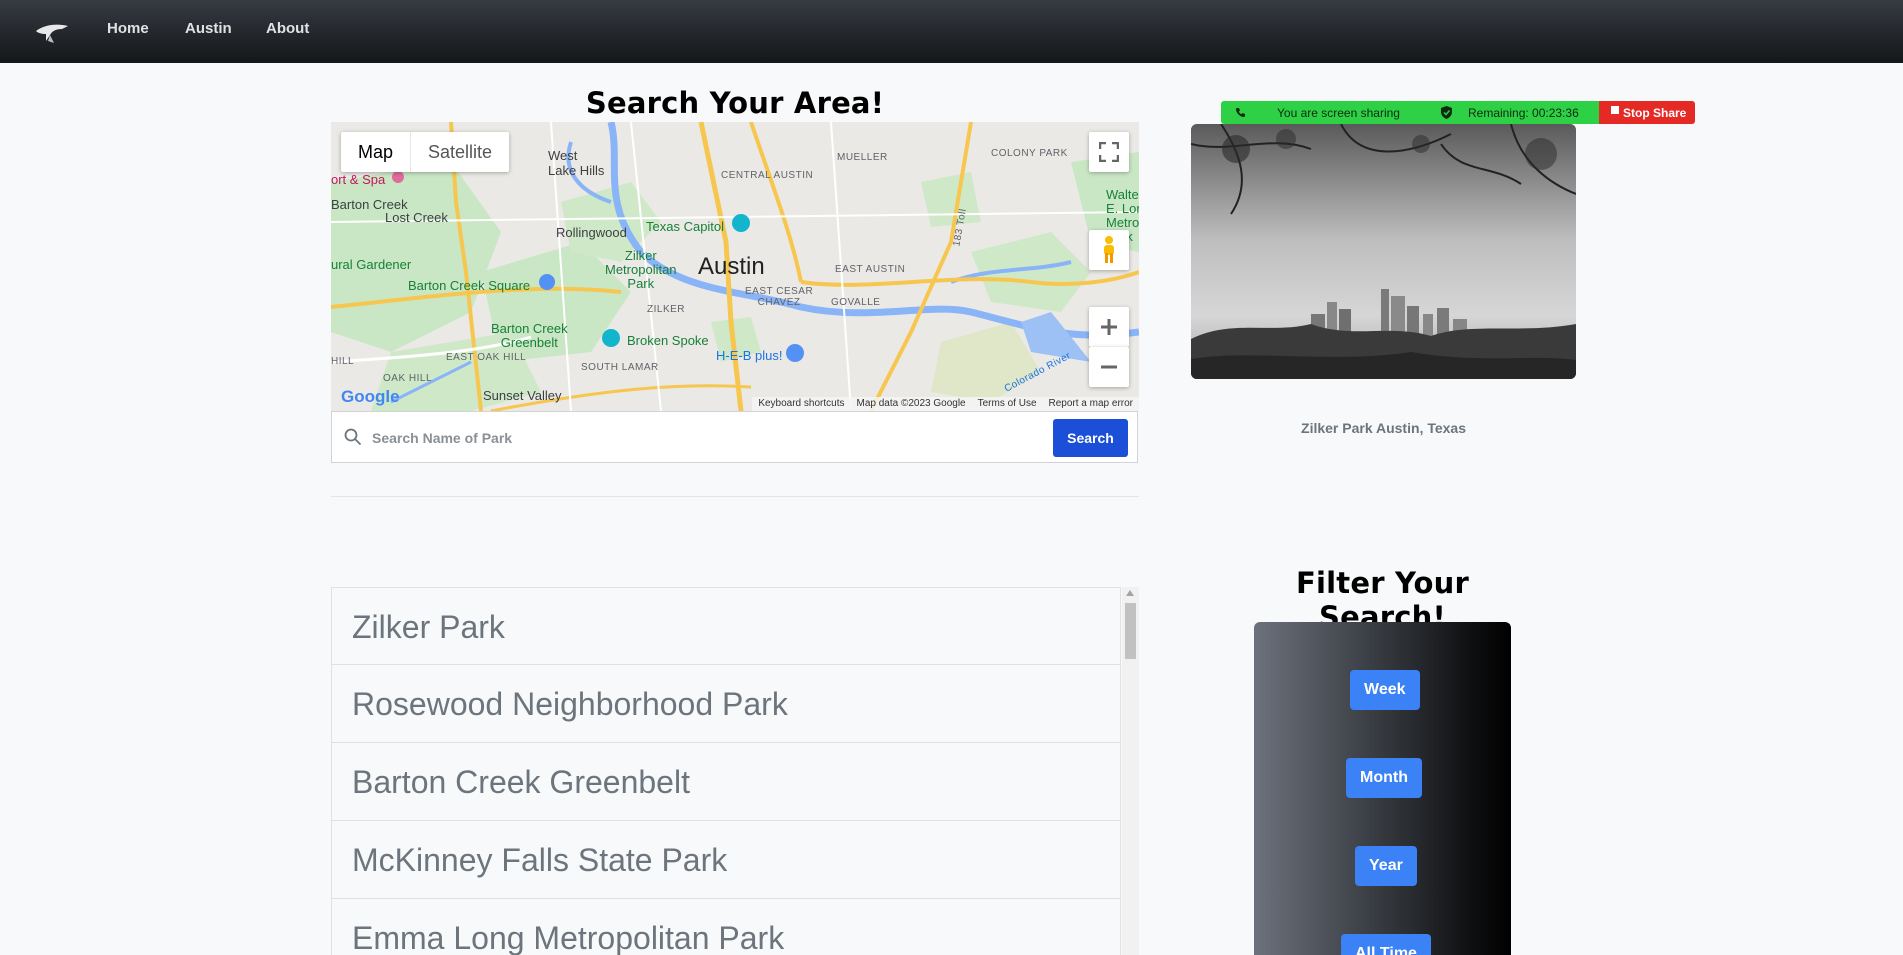  What do you see at coordinates (529, 335) in the screenshot?
I see `map-label: Barton Creek Greenbelt` at bounding box center [529, 335].